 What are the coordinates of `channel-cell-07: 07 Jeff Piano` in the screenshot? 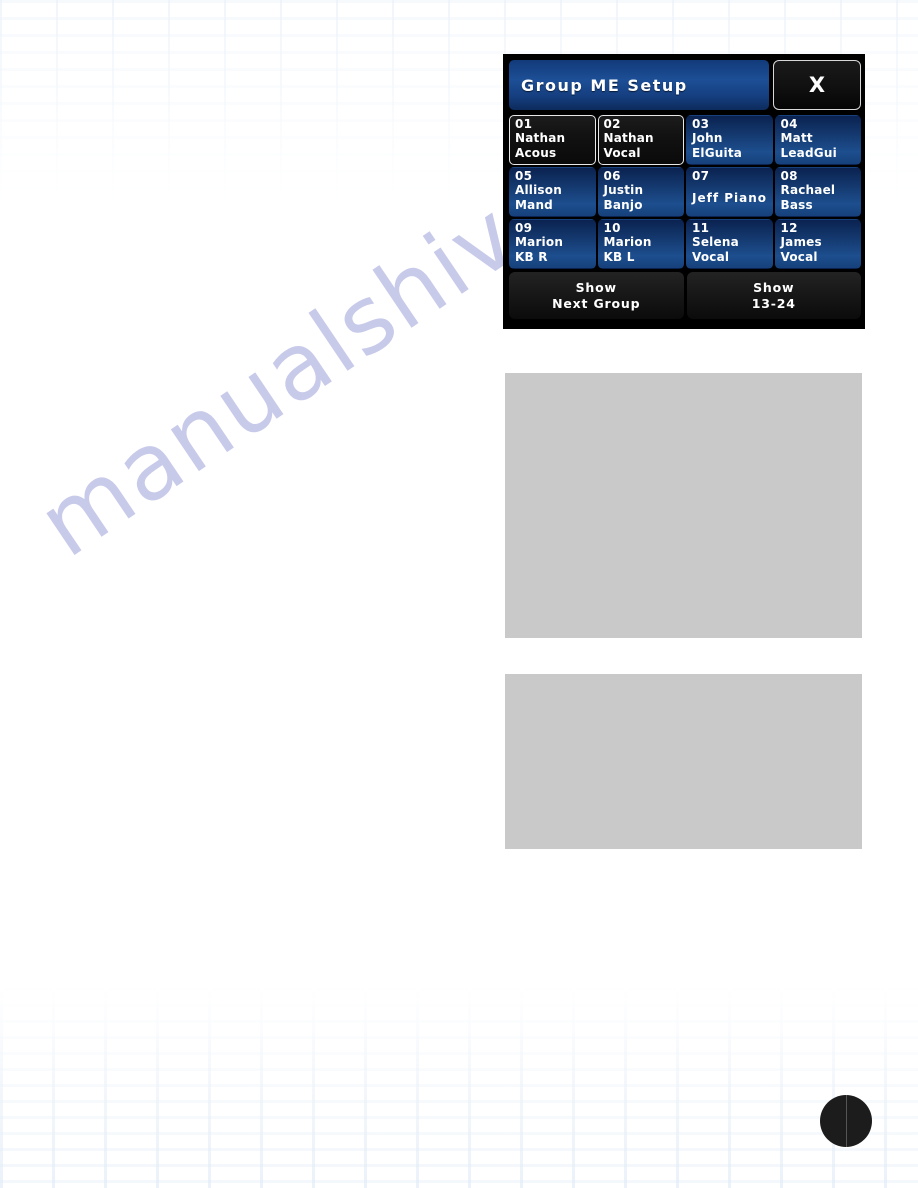 It's located at (729, 192).